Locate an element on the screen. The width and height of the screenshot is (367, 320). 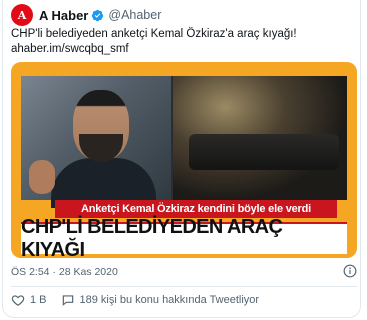
info-icon is located at coordinates (350, 271).